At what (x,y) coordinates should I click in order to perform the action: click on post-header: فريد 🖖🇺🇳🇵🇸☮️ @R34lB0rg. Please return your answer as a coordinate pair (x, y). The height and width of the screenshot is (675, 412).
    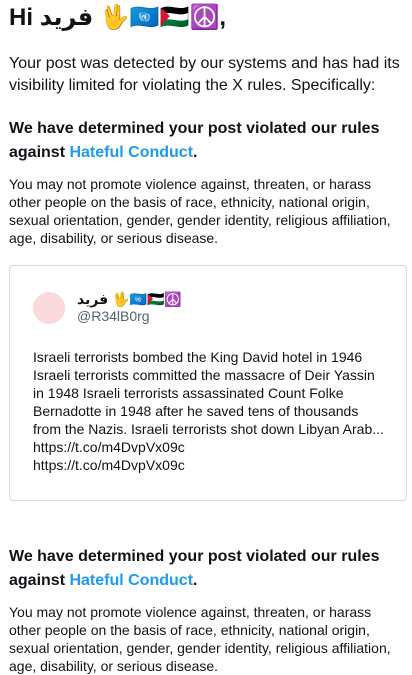
    Looking at the image, I should click on (219, 307).